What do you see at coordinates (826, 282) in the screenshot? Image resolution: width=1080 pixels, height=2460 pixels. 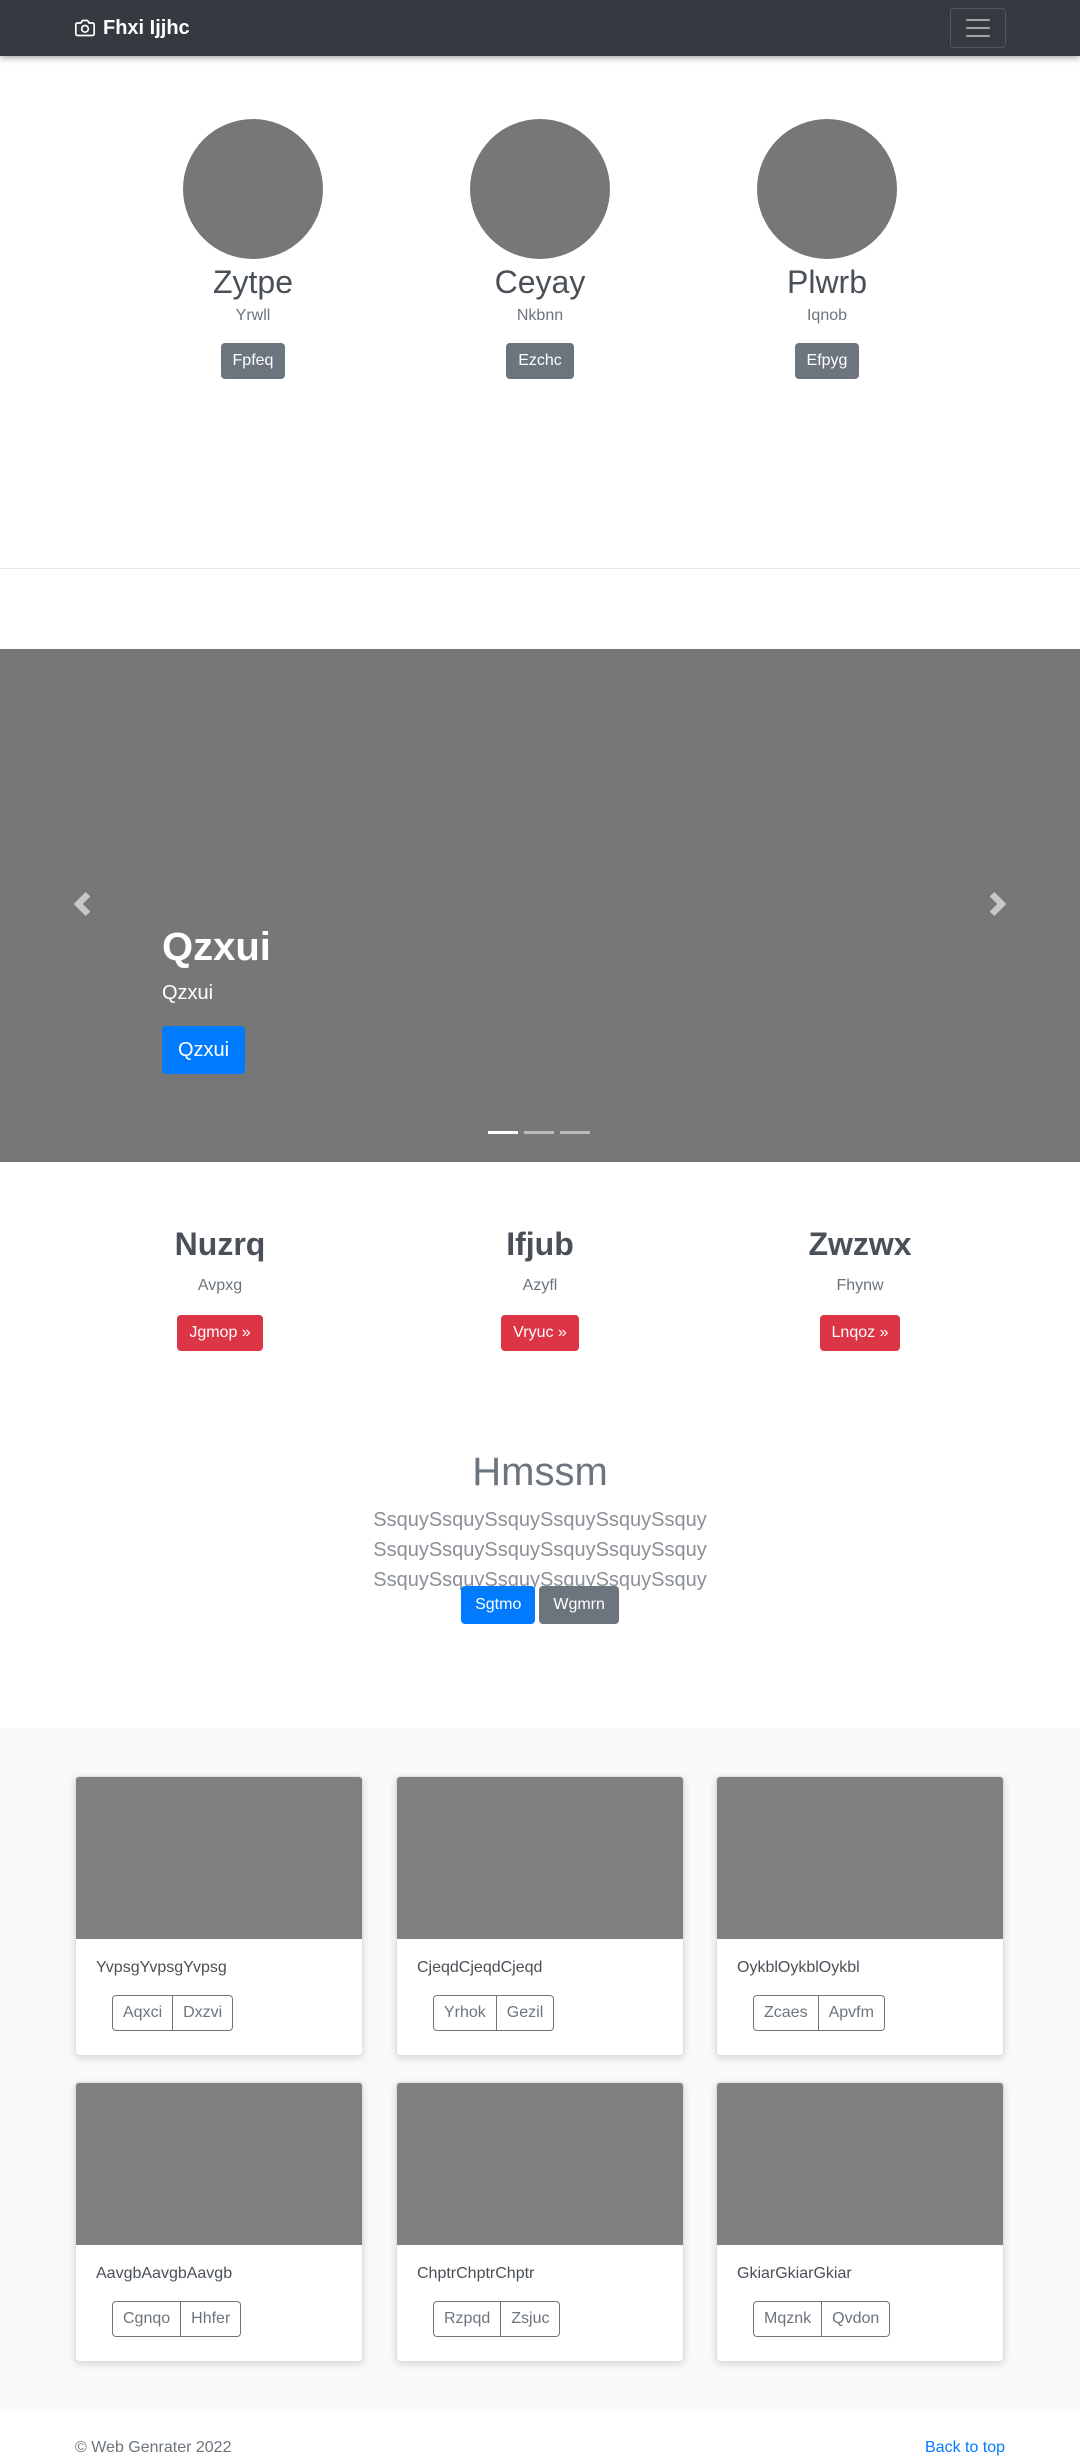 I see `profile-name: Plwrb` at bounding box center [826, 282].